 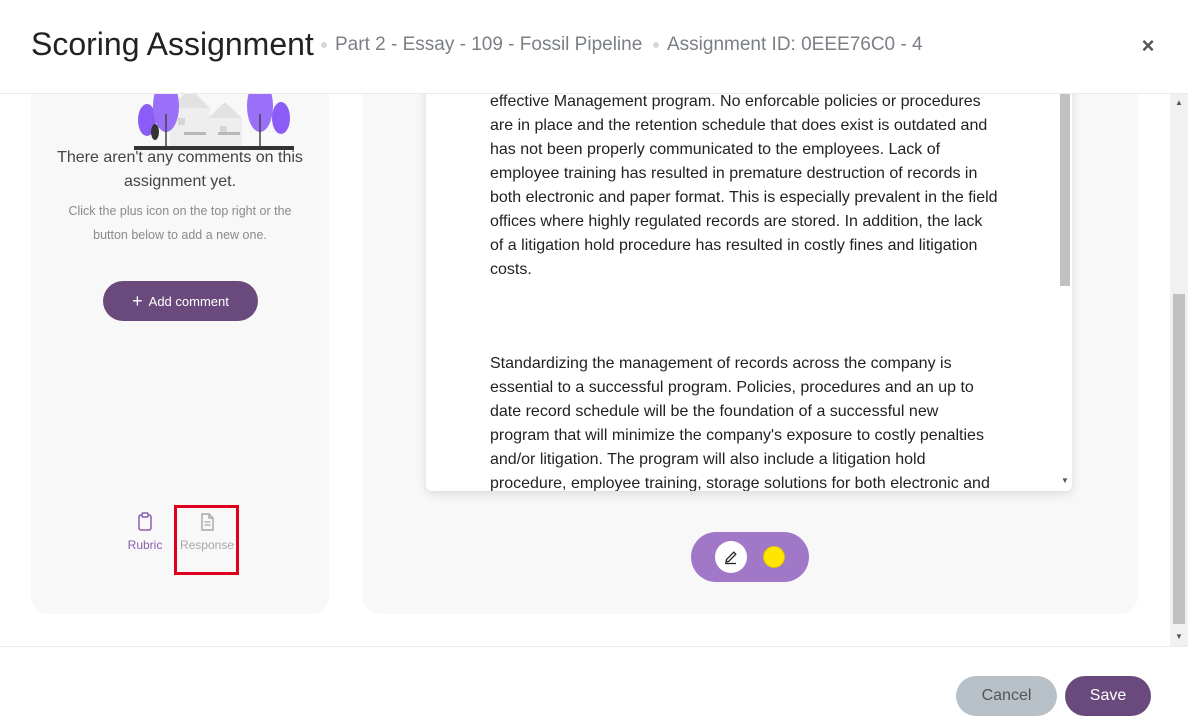 What do you see at coordinates (145, 532) in the screenshot?
I see `tab-rubric: Rubric` at bounding box center [145, 532].